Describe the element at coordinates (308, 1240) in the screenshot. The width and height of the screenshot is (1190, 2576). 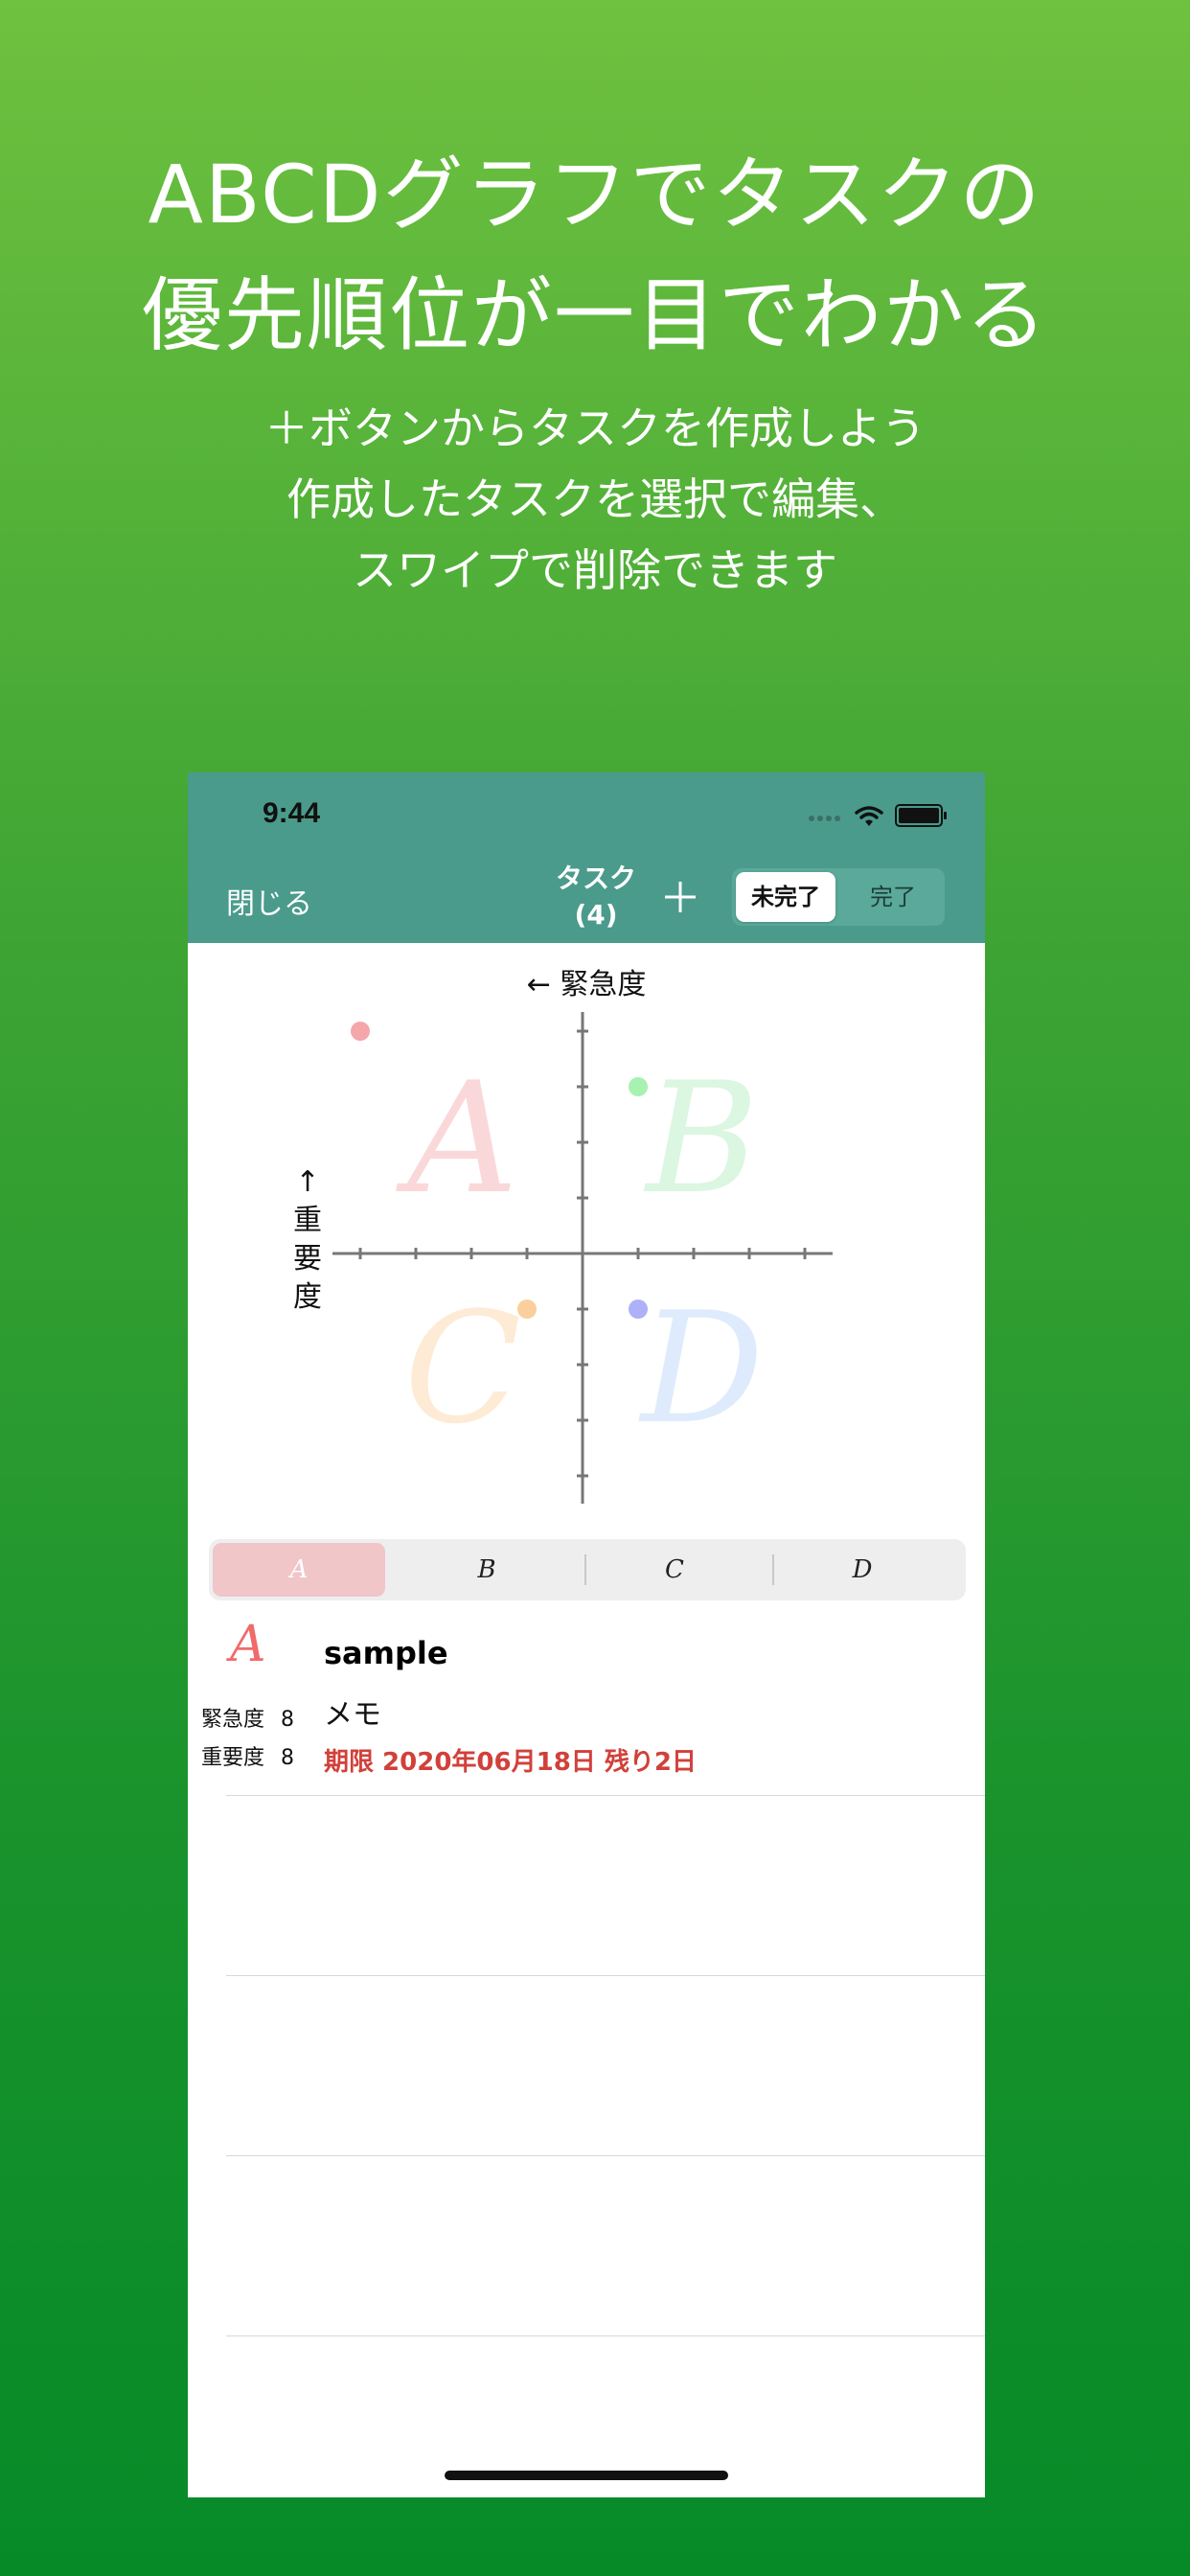
I see `y-axis-label: ↑ 重 要 度` at that location.